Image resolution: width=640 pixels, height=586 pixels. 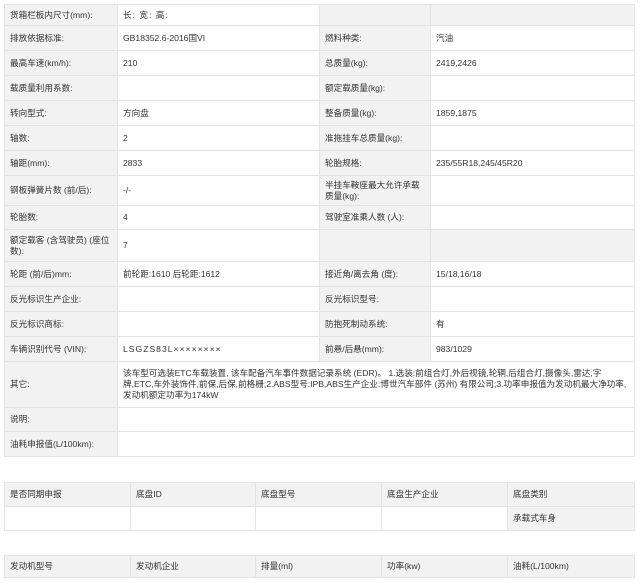 I want to click on spec-value: 有, so click(x=532, y=324).